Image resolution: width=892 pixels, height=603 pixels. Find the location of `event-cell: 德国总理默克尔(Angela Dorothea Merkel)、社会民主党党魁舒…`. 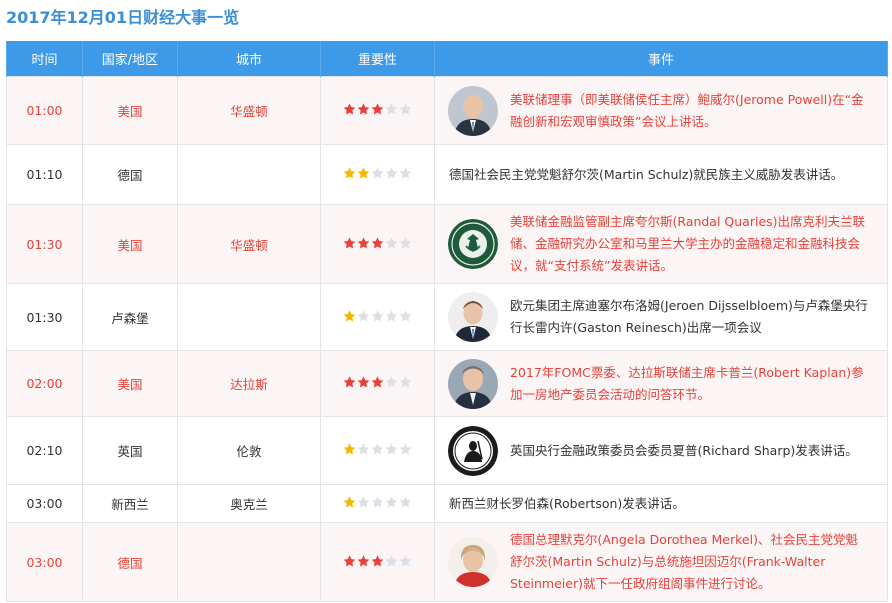

event-cell: 德国总理默克尔(Angela Dorothea Merkel)、社会民主党党魁舒… is located at coordinates (661, 562).